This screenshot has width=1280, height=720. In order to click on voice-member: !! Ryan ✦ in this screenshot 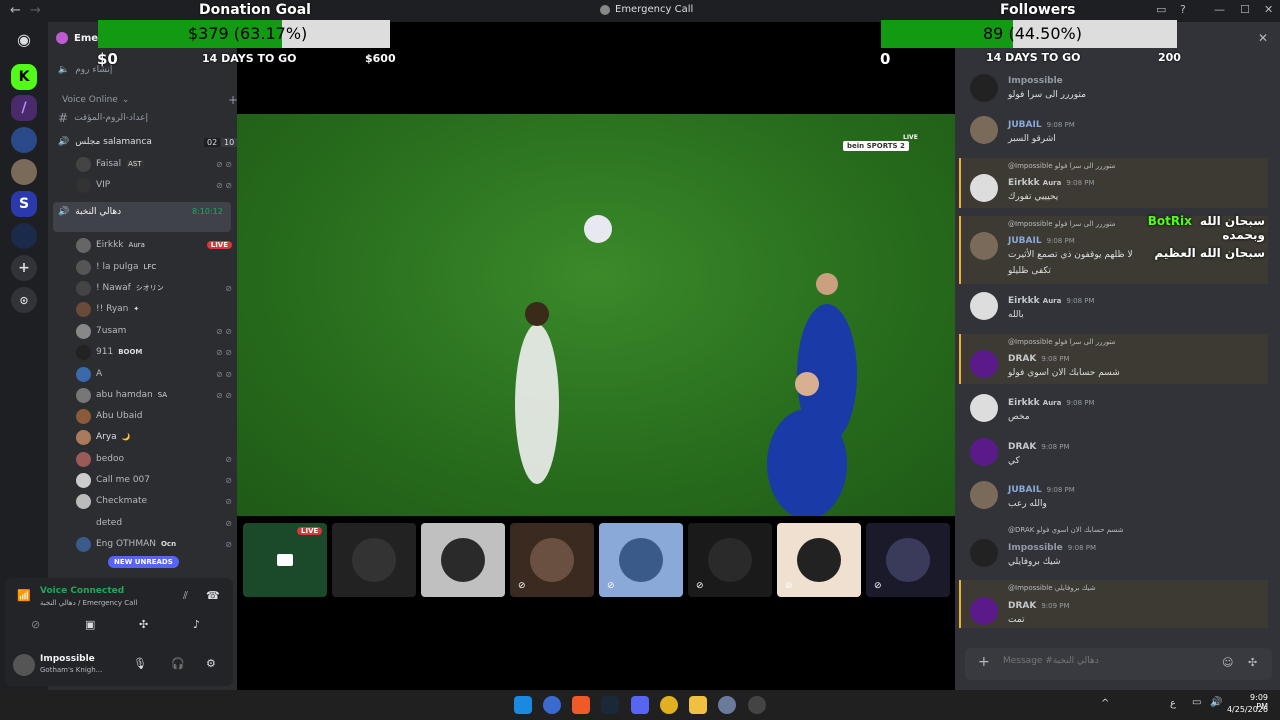, I will do `click(154, 309)`.